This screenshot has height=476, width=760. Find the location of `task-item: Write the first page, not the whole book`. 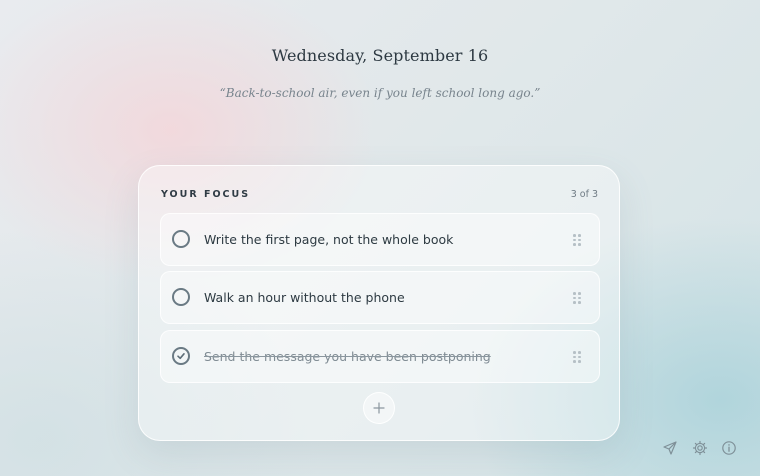

task-item: Write the first page, not the whole book is located at coordinates (380, 239).